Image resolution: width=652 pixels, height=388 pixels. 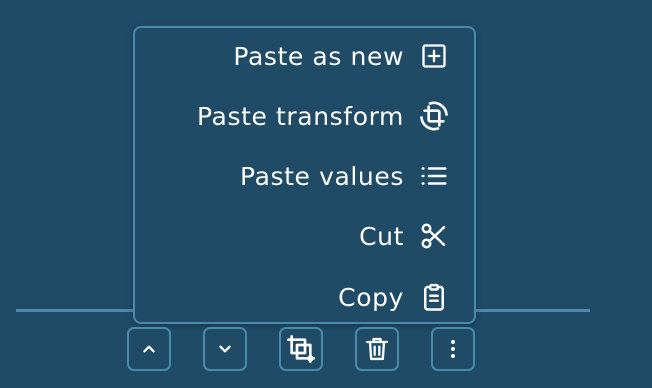 I want to click on transform-button, so click(x=301, y=349).